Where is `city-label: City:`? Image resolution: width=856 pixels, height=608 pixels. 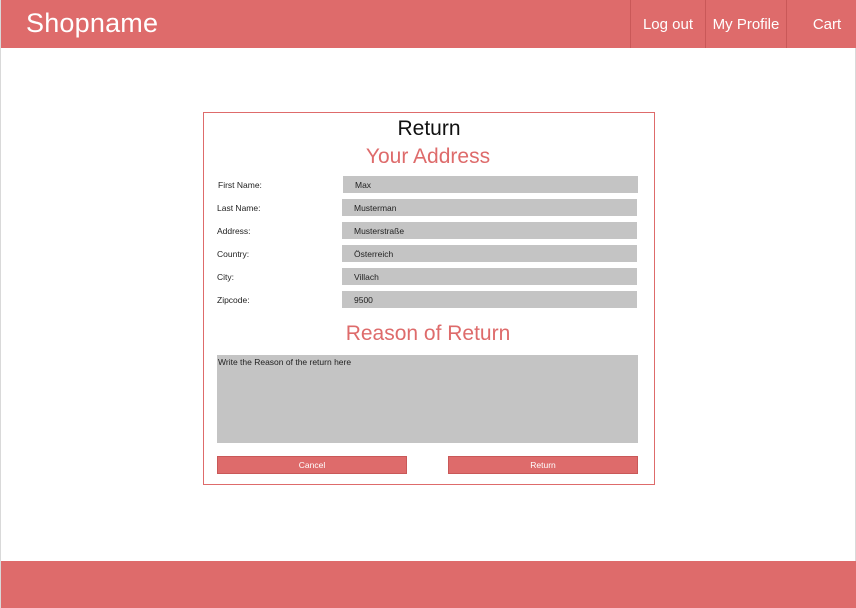
city-label: City: is located at coordinates (225, 277).